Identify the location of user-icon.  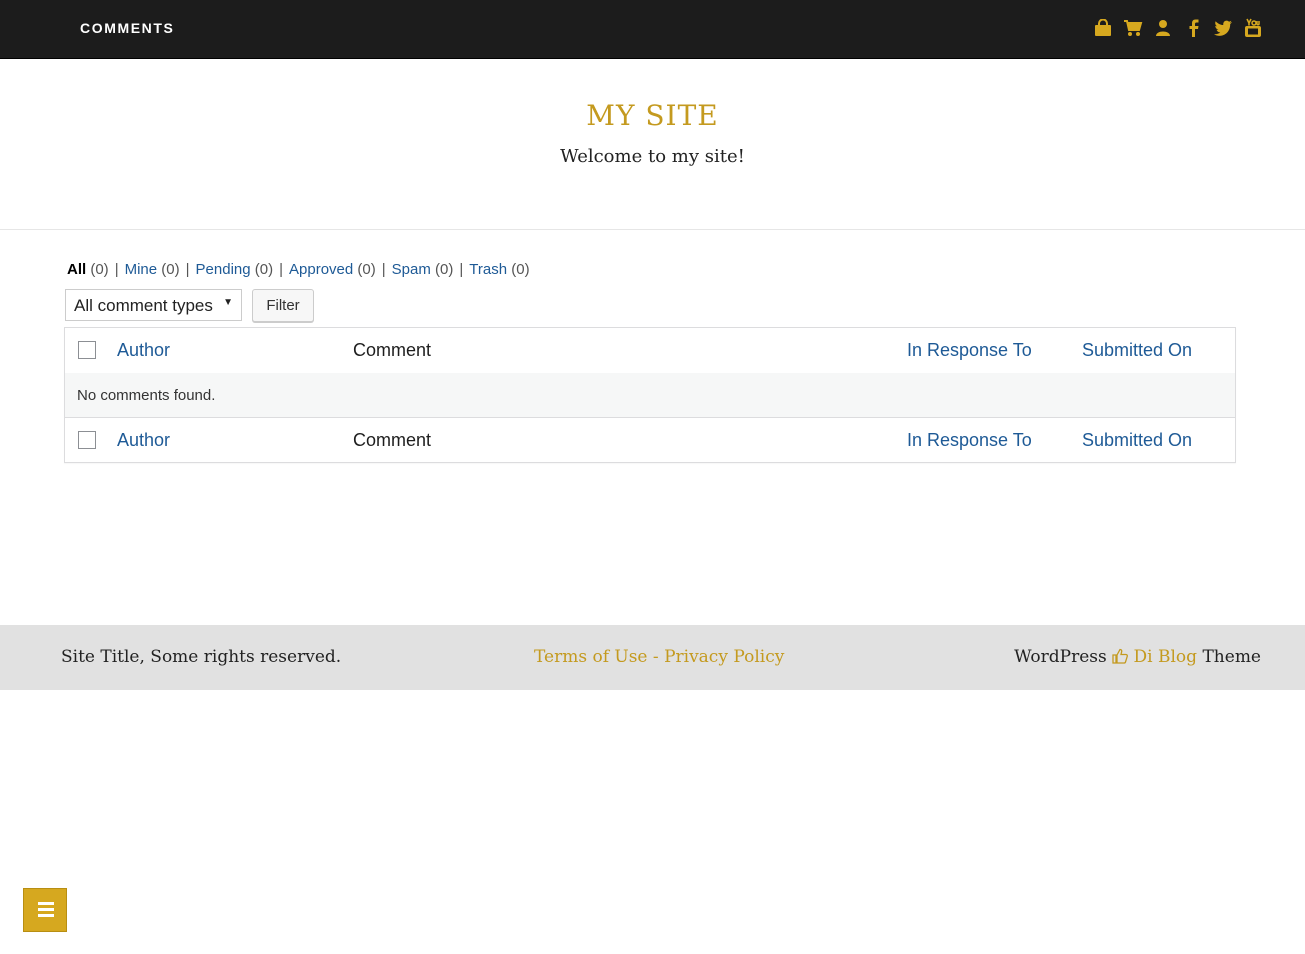
(1163, 28).